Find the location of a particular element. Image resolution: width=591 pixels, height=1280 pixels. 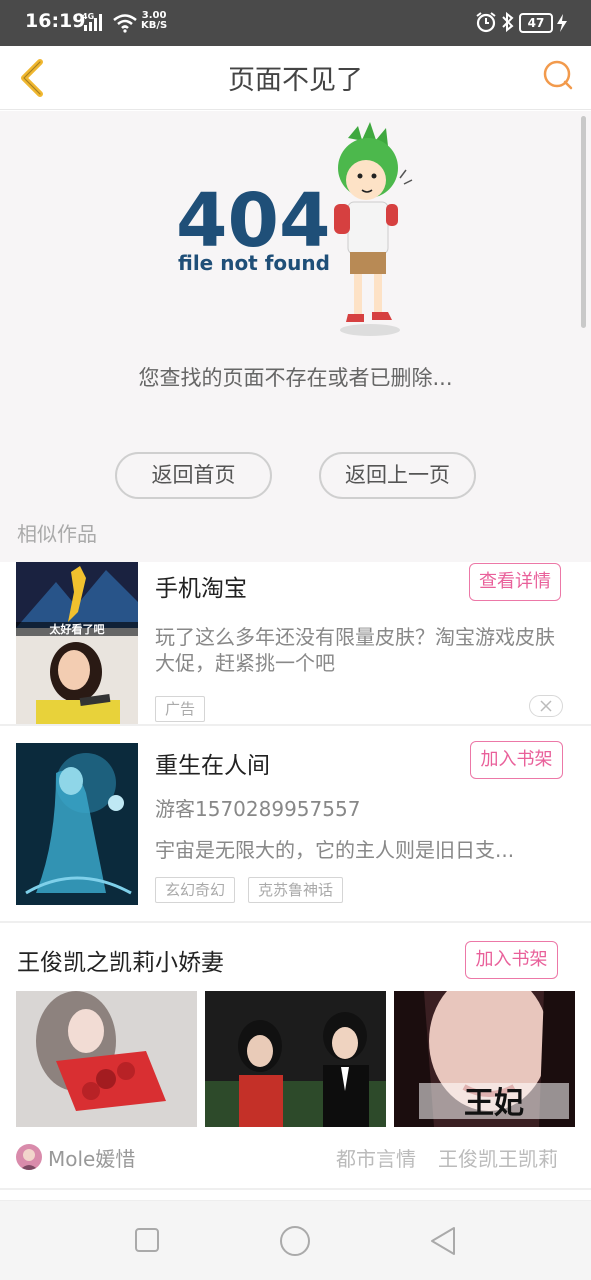

book1-cover is located at coordinates (77, 824).